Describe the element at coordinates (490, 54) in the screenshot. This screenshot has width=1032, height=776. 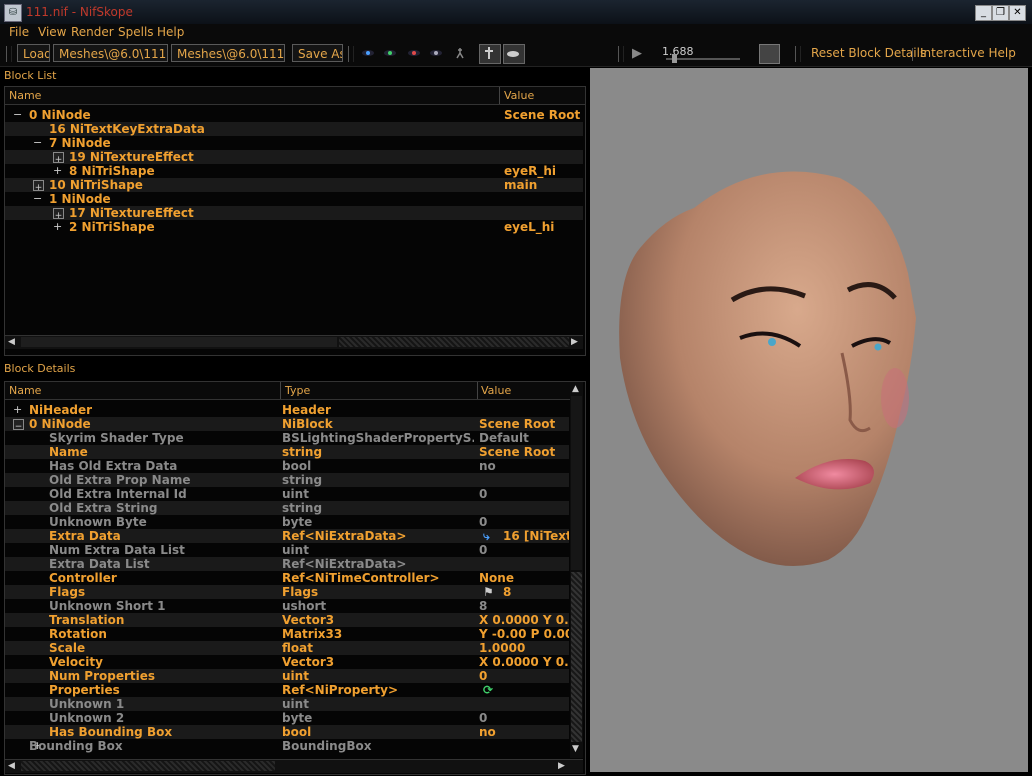
I see `view-button` at that location.